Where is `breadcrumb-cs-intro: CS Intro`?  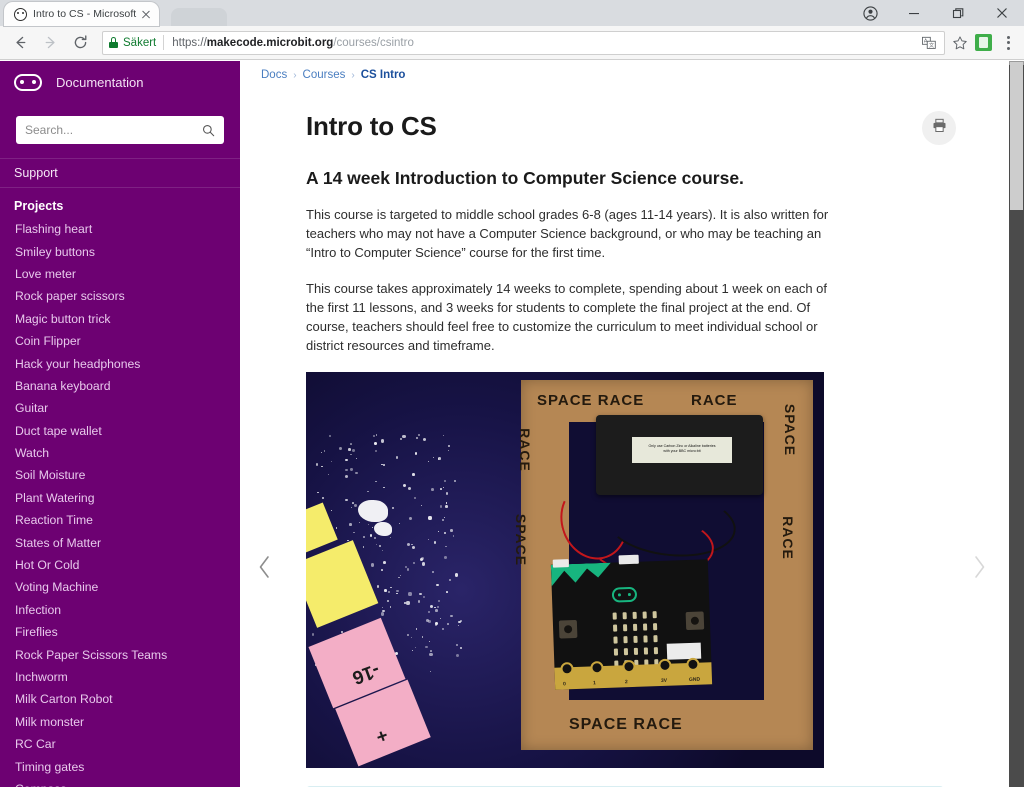
breadcrumb-cs-intro: CS Intro is located at coordinates (383, 75).